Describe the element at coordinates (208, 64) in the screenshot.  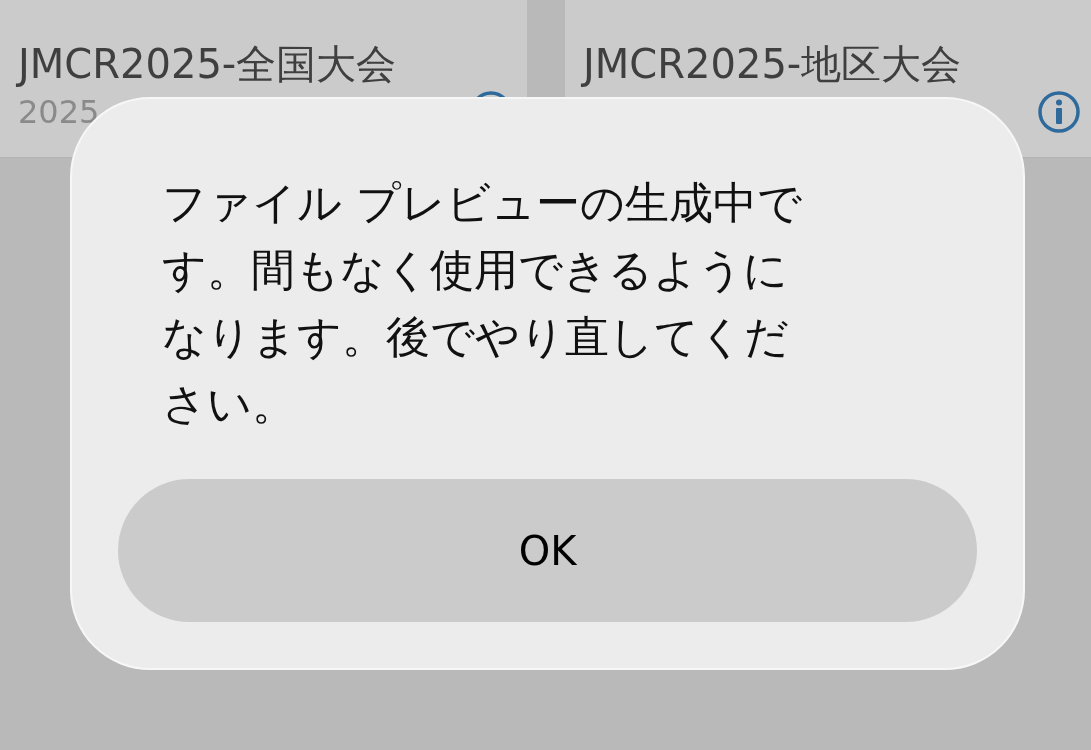
I see `file-title: JMCR2025-全国大会` at that location.